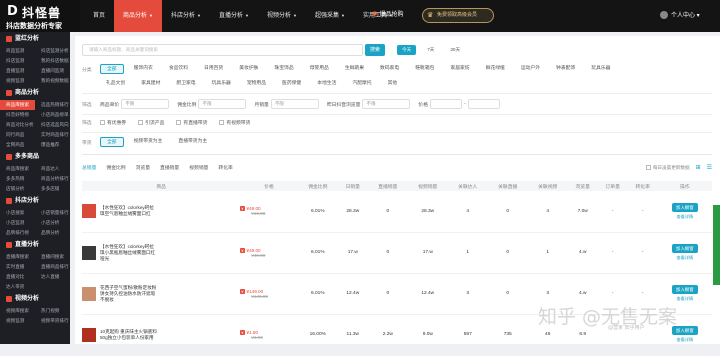 This screenshot has height=356, width=720. I want to click on category-chip: 礼品文创, so click(115, 84).